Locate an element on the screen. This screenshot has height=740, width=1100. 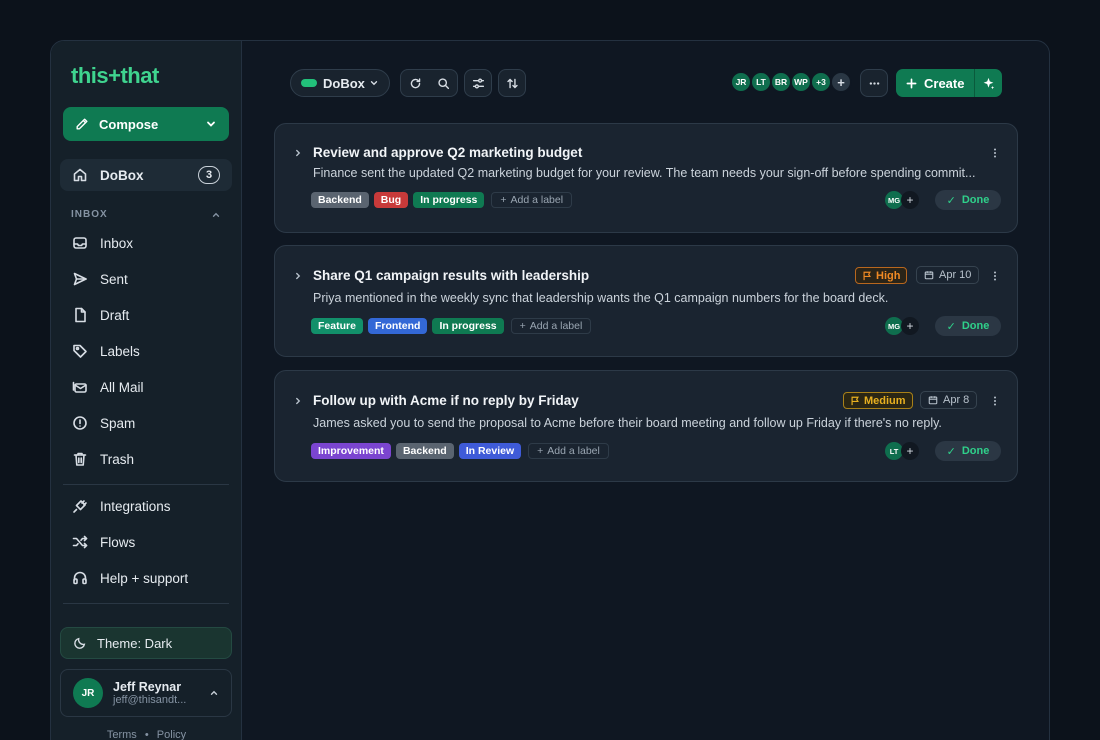
avatar: WP is located at coordinates (801, 82).